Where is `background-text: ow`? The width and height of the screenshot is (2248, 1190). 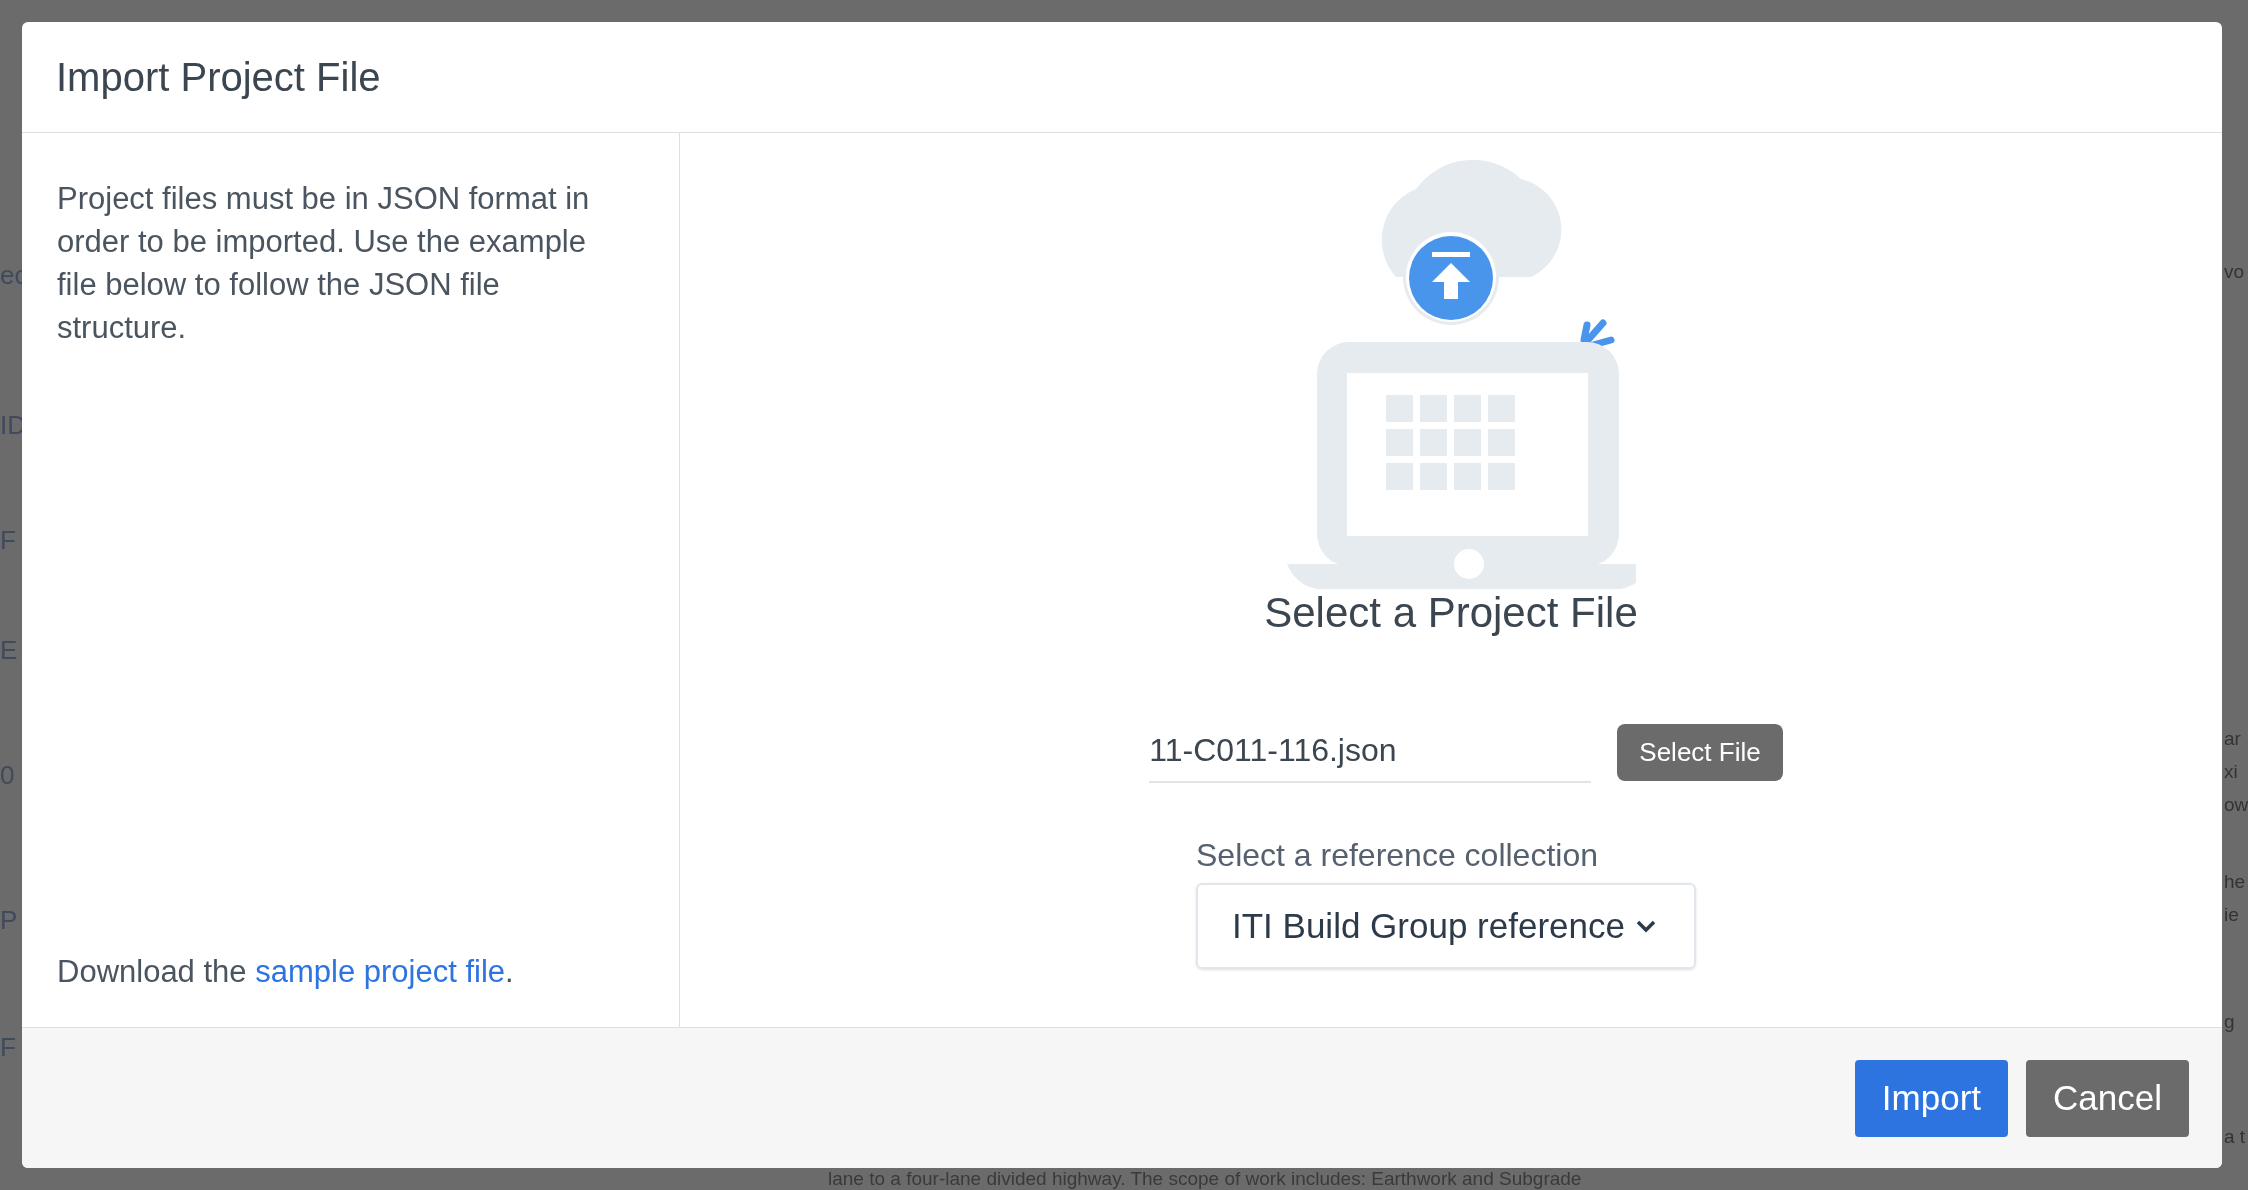 background-text: ow is located at coordinates (2236, 805).